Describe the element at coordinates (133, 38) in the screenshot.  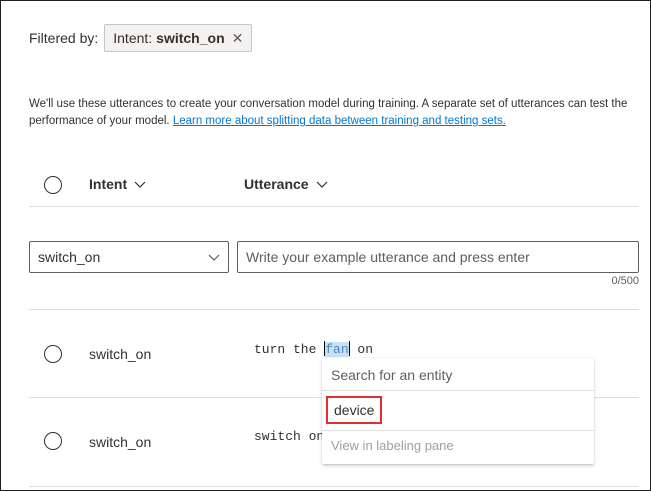
I see `filter-chip-key: Intent:` at that location.